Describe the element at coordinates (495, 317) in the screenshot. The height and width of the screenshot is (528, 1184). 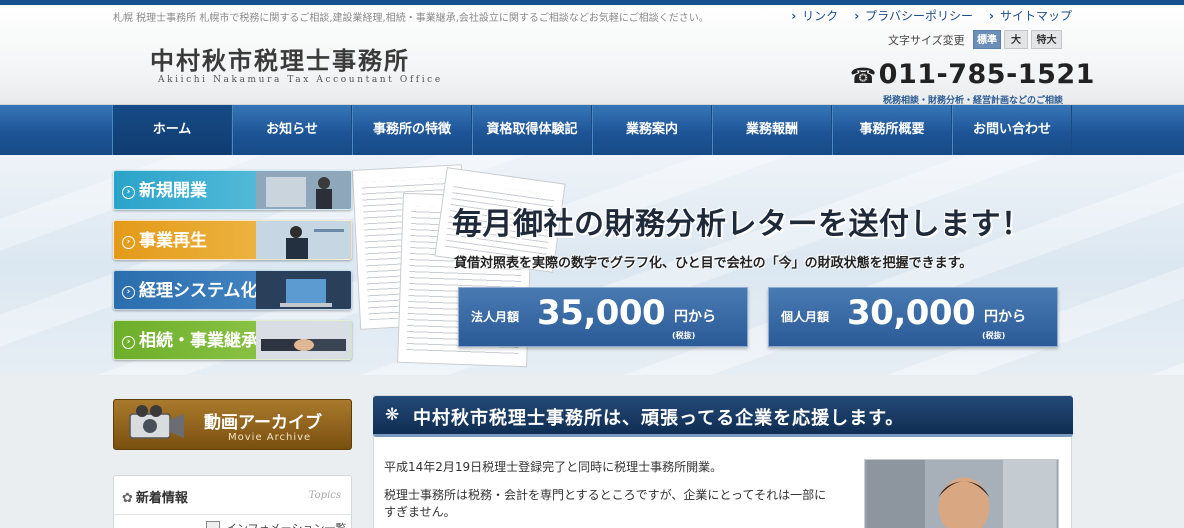
I see `price-label: 法人月額` at that location.